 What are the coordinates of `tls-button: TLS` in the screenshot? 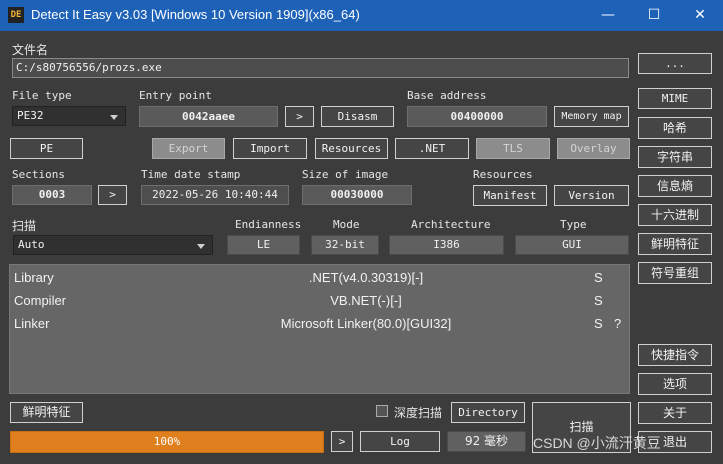 It's located at (513, 148).